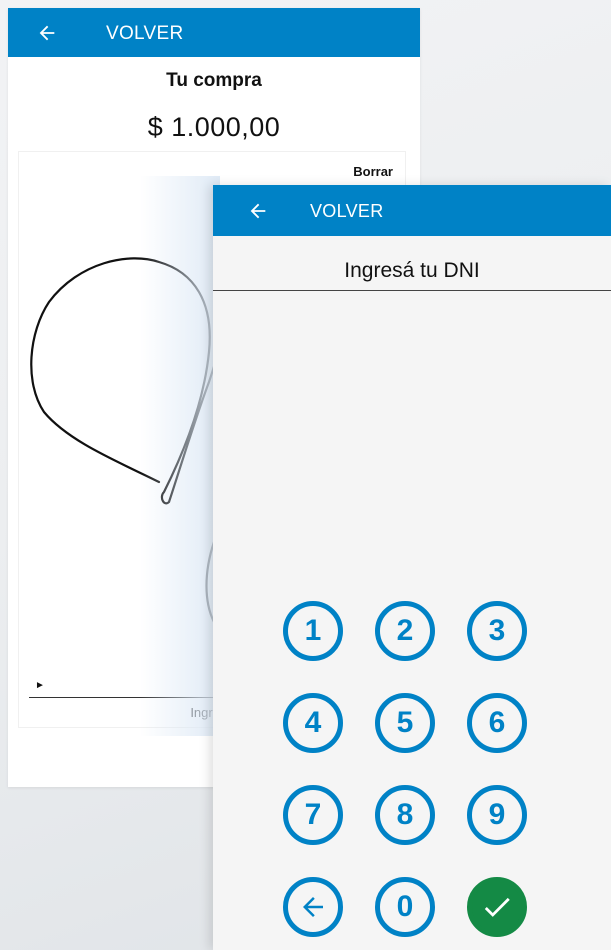 The height and width of the screenshot is (950, 611). I want to click on key-3: 3, so click(497, 631).